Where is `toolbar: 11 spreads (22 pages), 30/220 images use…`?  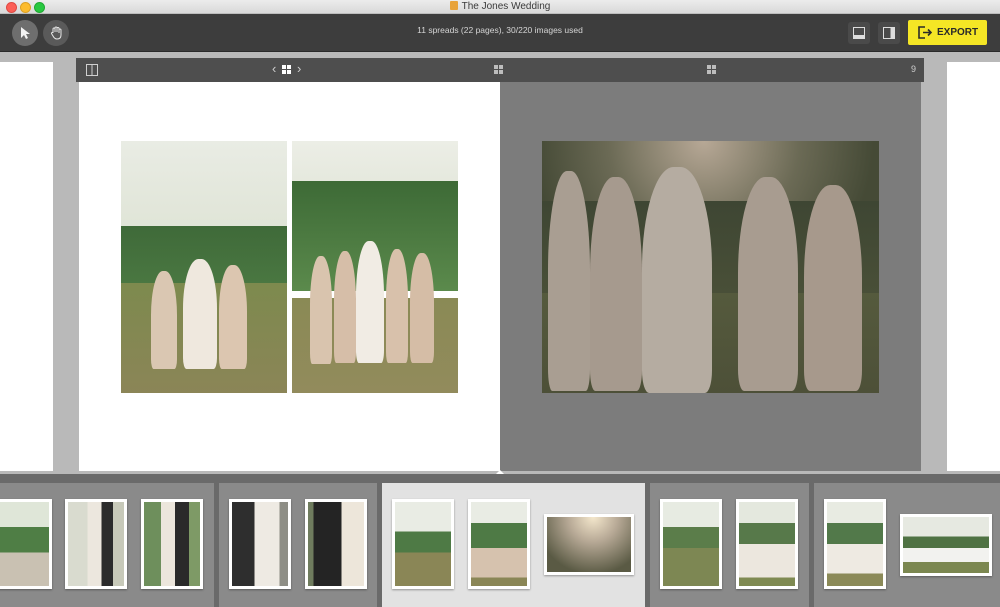
toolbar: 11 spreads (22 pages), 30/220 images use… is located at coordinates (500, 33).